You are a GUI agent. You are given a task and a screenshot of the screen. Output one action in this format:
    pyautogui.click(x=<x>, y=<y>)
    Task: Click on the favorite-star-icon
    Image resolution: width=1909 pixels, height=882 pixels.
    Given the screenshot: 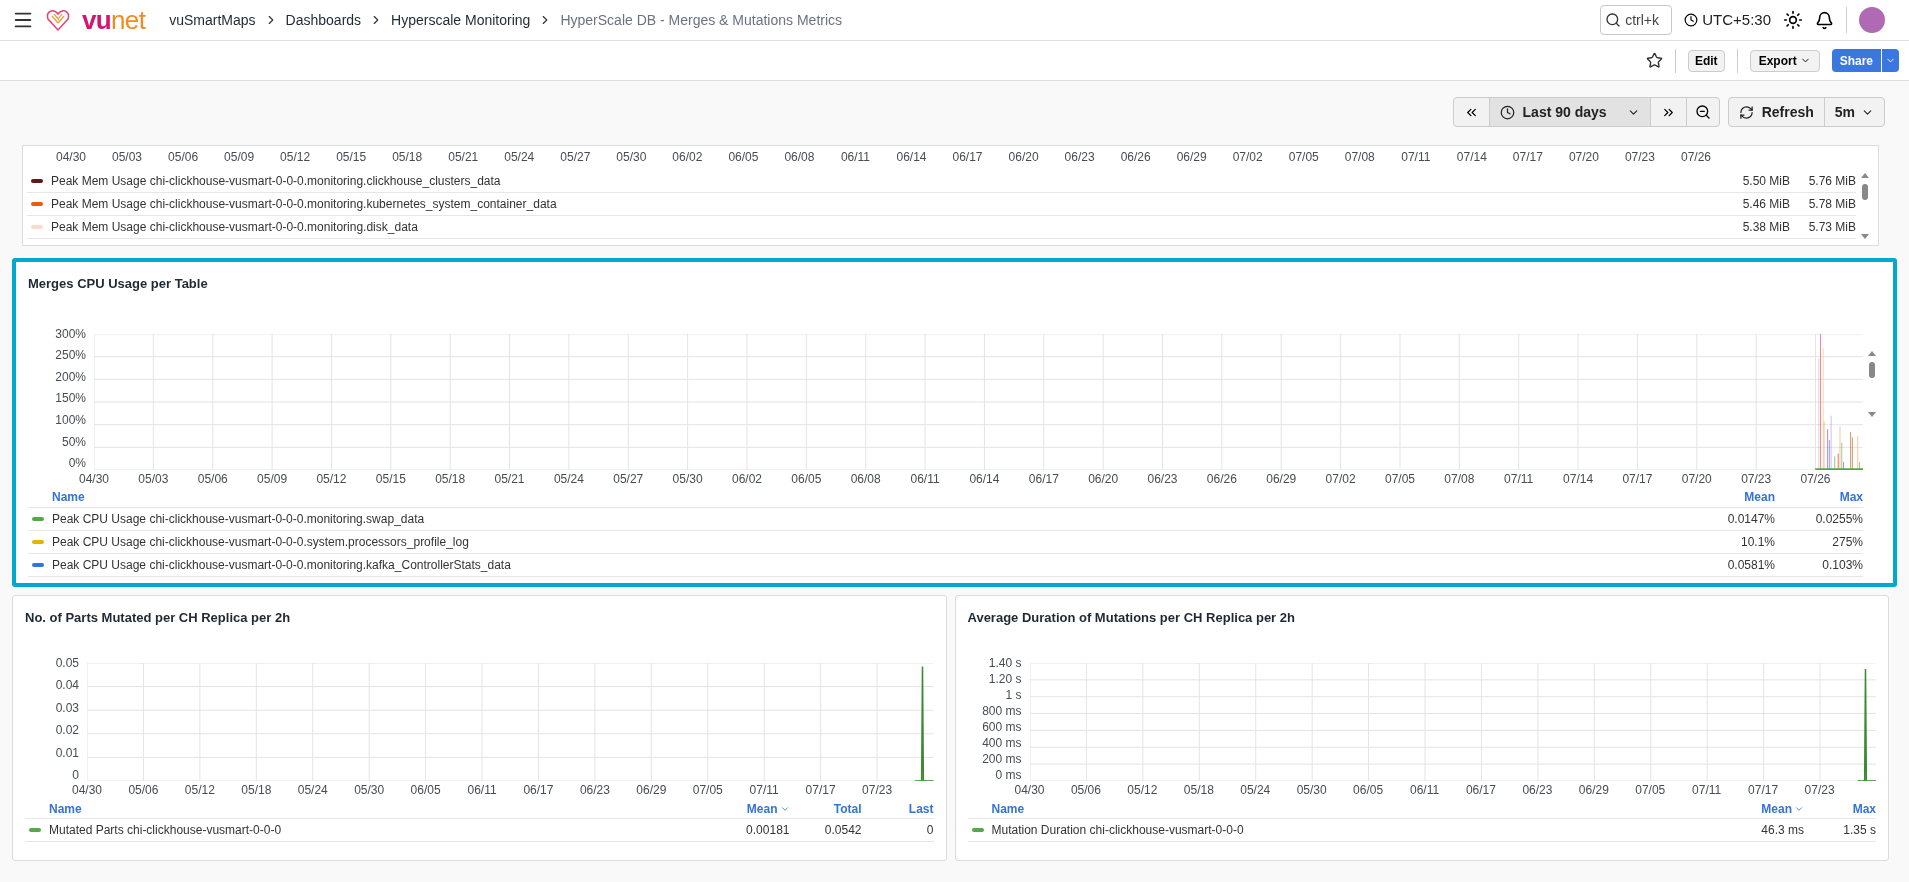 What is the action you would take?
    pyautogui.click(x=1654, y=60)
    